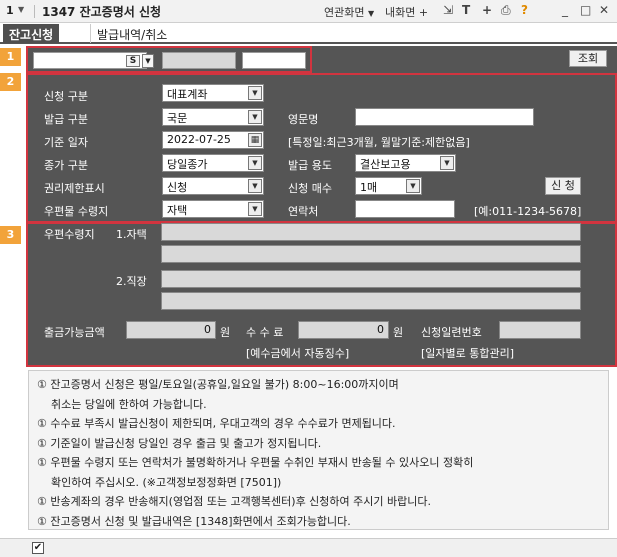  What do you see at coordinates (466, 10) in the screenshot?
I see `text-icon: T` at bounding box center [466, 10].